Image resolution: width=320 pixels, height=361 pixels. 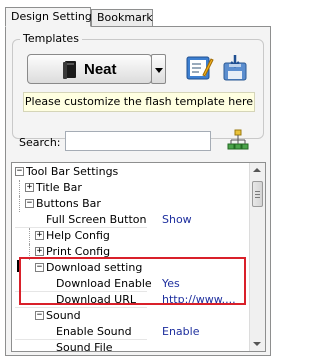 What do you see at coordinates (138, 141) in the screenshot?
I see `search-input` at bounding box center [138, 141].